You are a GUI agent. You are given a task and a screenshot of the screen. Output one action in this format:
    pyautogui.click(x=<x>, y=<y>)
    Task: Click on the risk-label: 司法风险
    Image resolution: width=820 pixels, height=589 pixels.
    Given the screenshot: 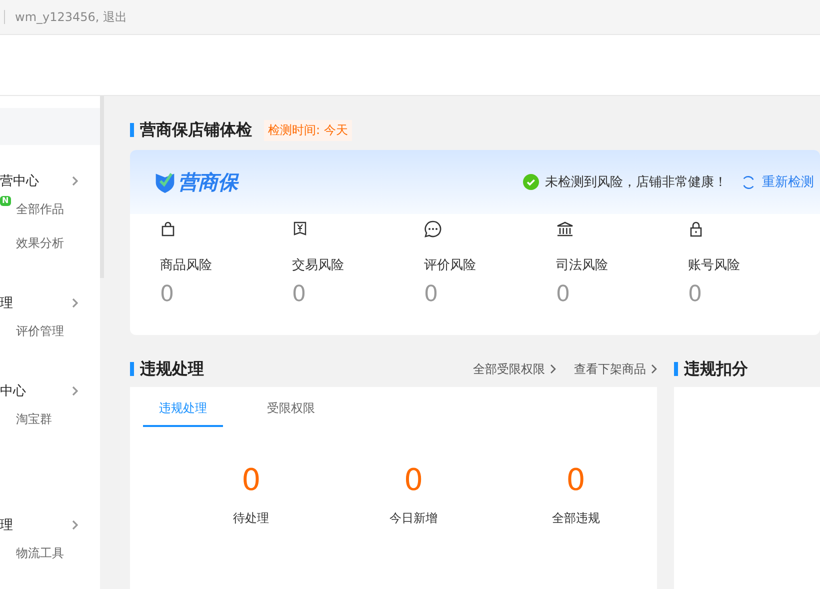 What is the action you would take?
    pyautogui.click(x=582, y=265)
    